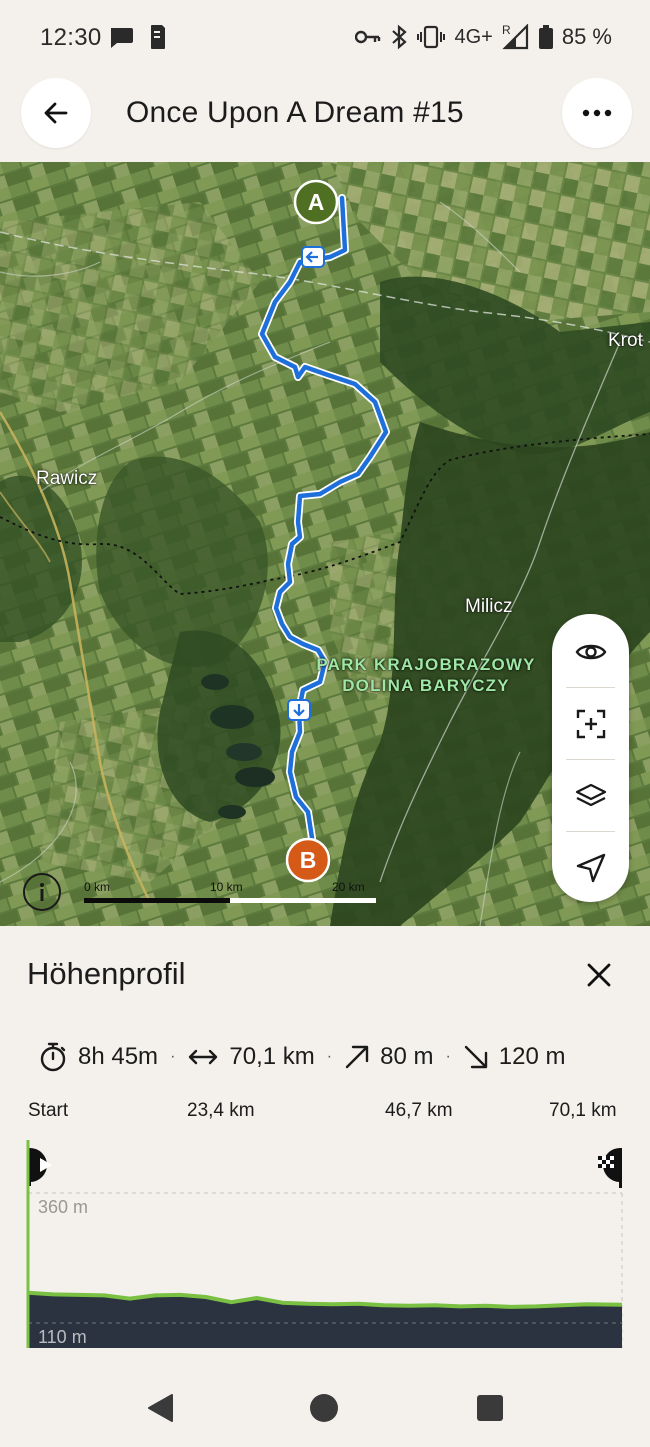 This screenshot has height=1447, width=650. I want to click on duration-stat: 8h 45m, so click(98, 1057).